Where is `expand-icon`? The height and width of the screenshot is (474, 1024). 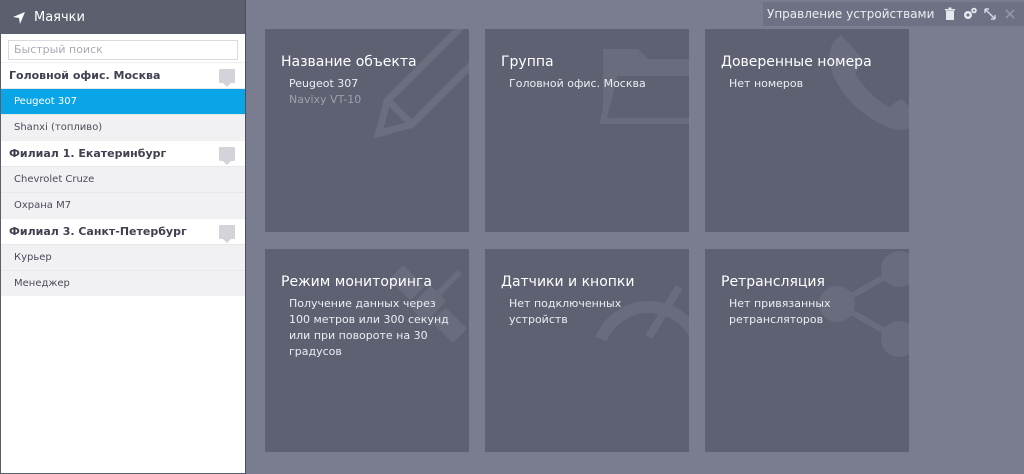 expand-icon is located at coordinates (990, 14).